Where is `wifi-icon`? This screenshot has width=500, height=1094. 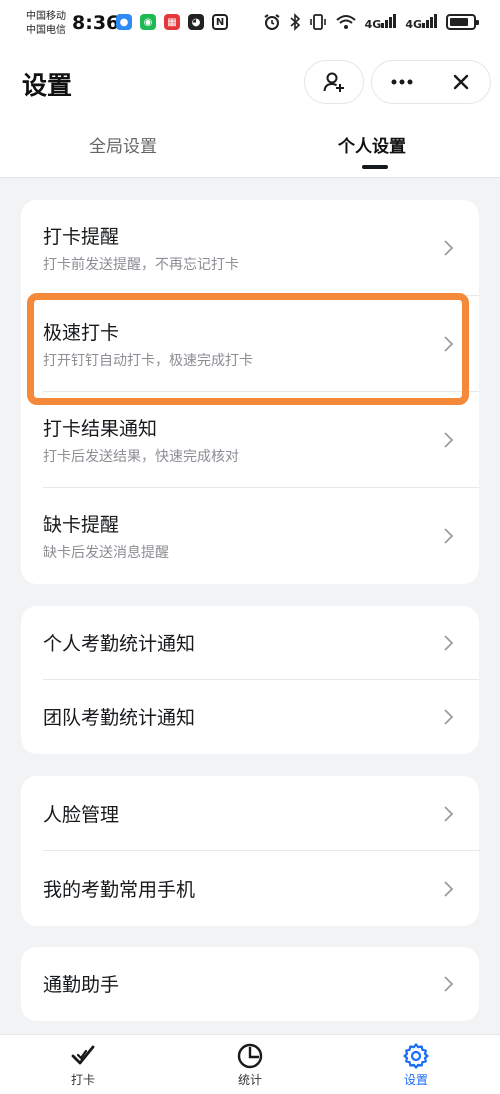
wifi-icon is located at coordinates (345, 22).